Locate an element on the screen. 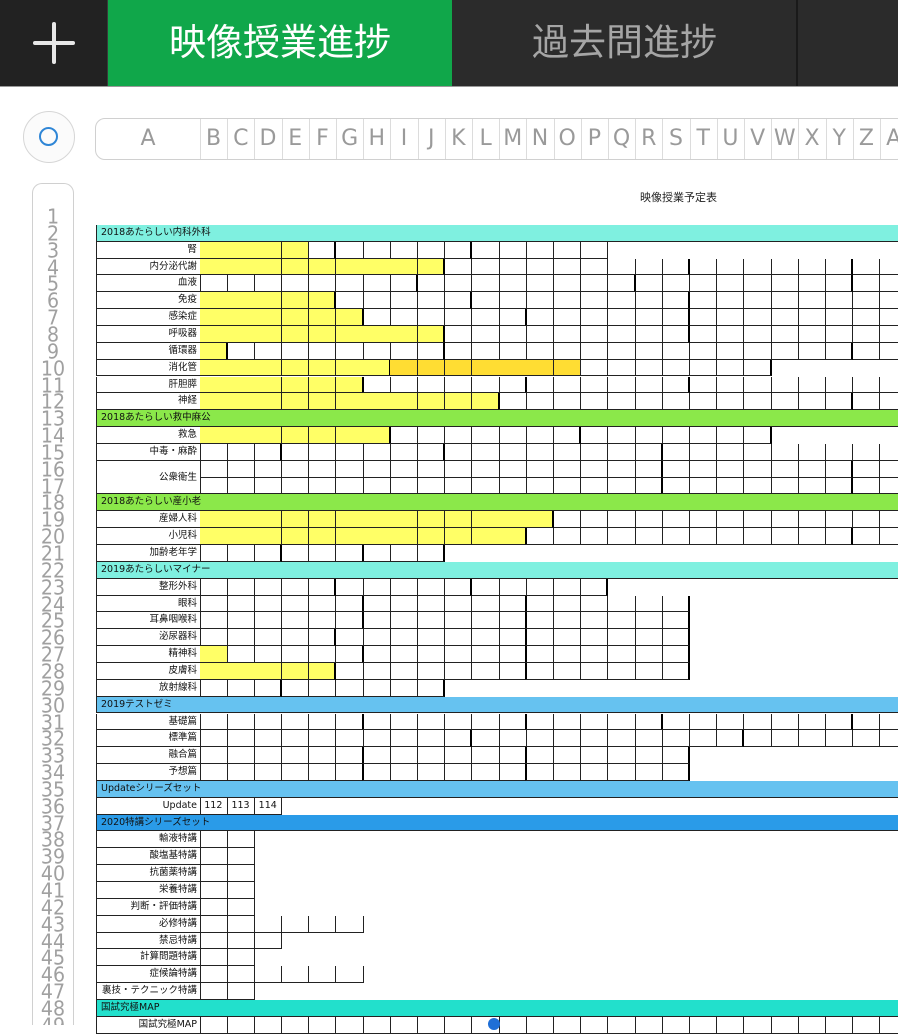  row-label: 標準篇 is located at coordinates (148, 739).